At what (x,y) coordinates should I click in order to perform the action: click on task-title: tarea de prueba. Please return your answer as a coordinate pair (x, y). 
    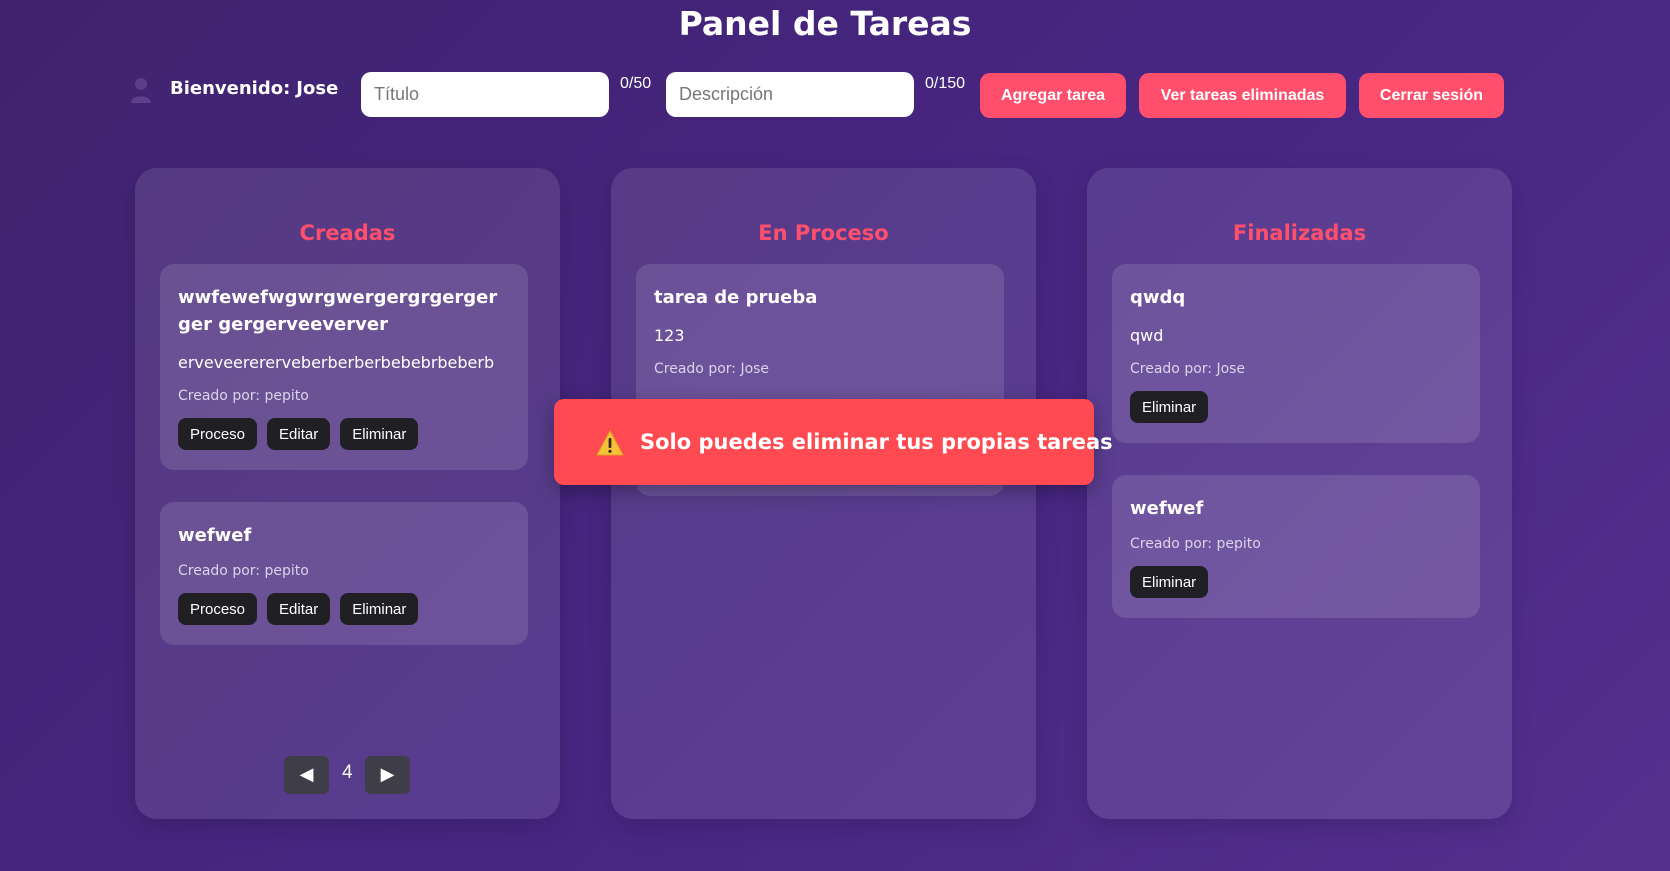
    Looking at the image, I should click on (736, 297).